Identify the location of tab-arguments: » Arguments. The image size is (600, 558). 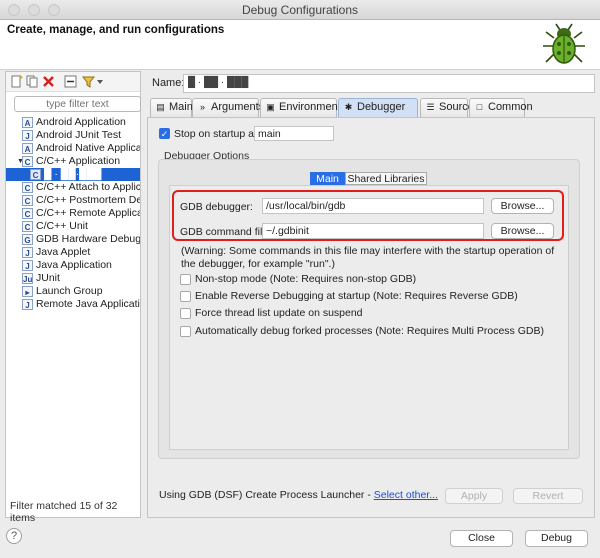
(228, 107).